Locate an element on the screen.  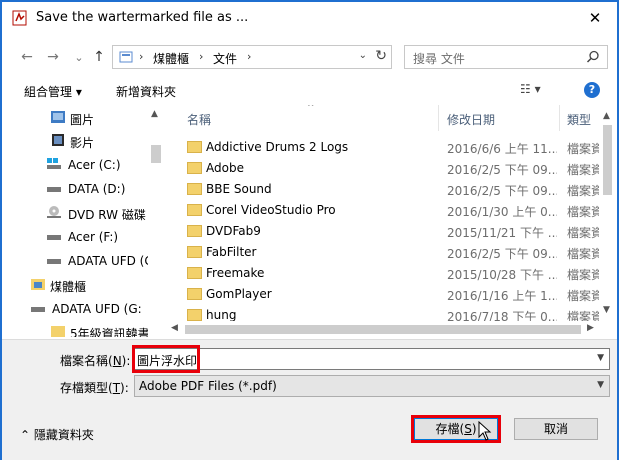
file-name: Addictive Drums 2 Logs is located at coordinates (277, 147).